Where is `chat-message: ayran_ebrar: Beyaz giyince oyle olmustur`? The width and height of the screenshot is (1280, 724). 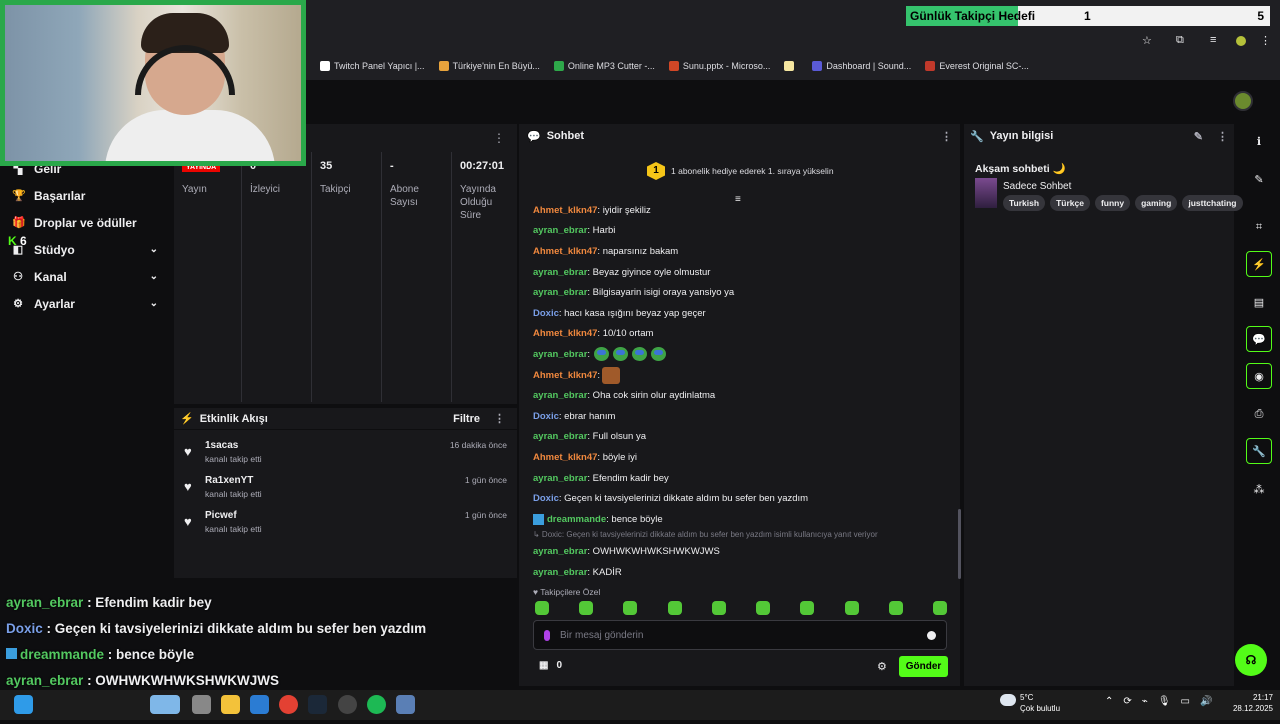
chat-message: ayran_ebrar: Beyaz giyince oyle olmustur is located at coordinates (743, 272).